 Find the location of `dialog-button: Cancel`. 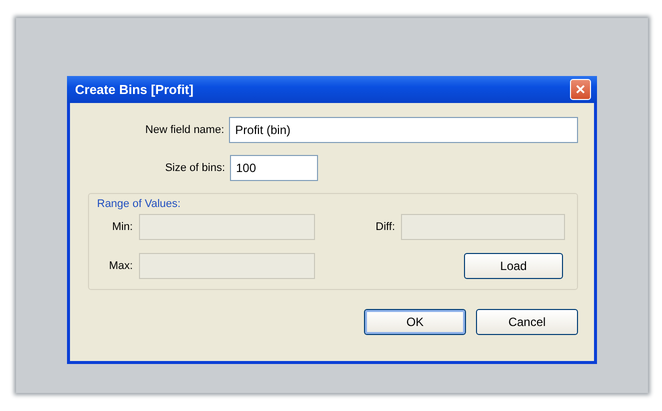

dialog-button: Cancel is located at coordinates (527, 322).